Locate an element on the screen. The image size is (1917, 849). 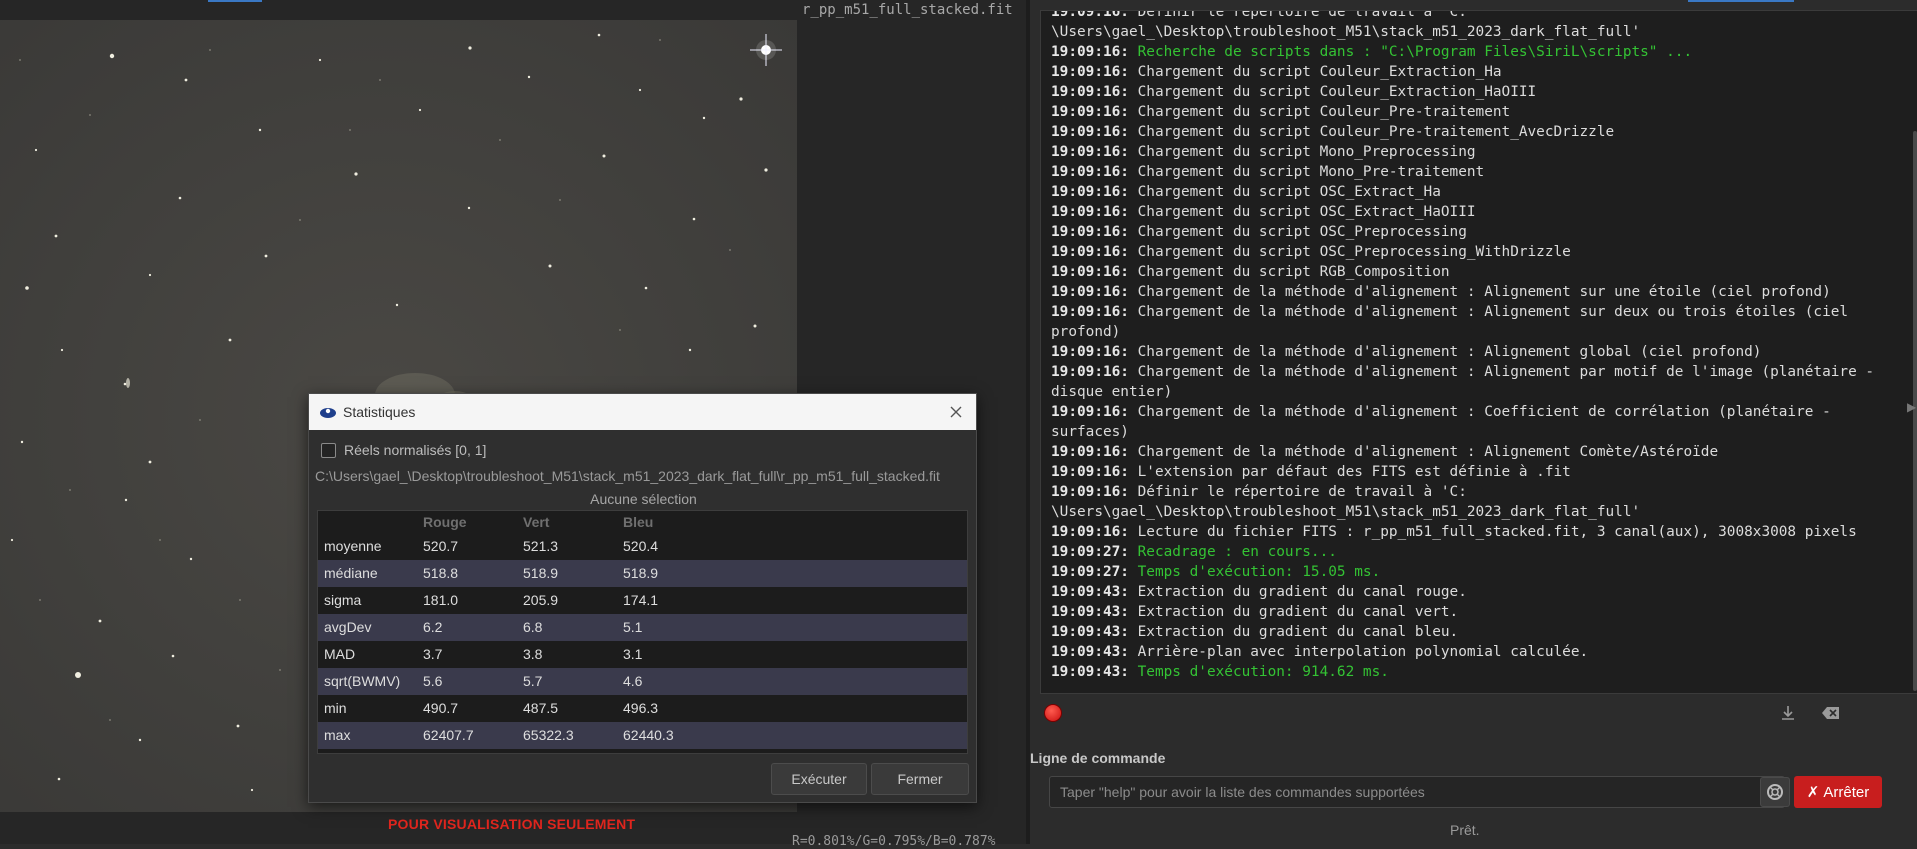
stat-value: 518.9 is located at coordinates (641, 573).